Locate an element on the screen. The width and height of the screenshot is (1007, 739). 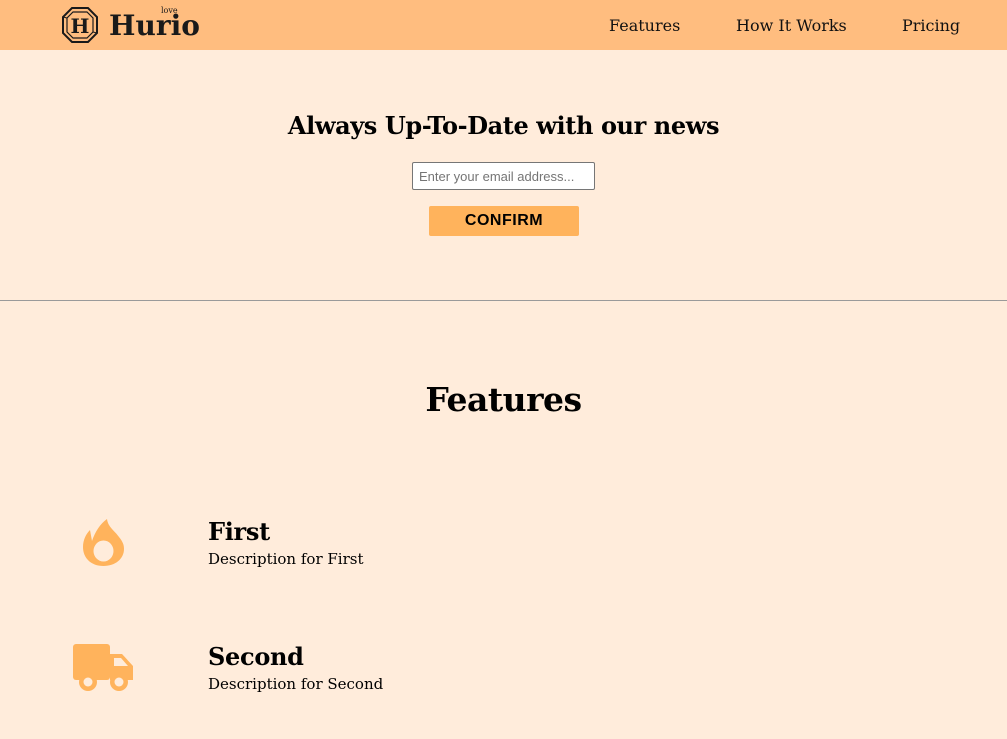
email-input is located at coordinates (503, 176).